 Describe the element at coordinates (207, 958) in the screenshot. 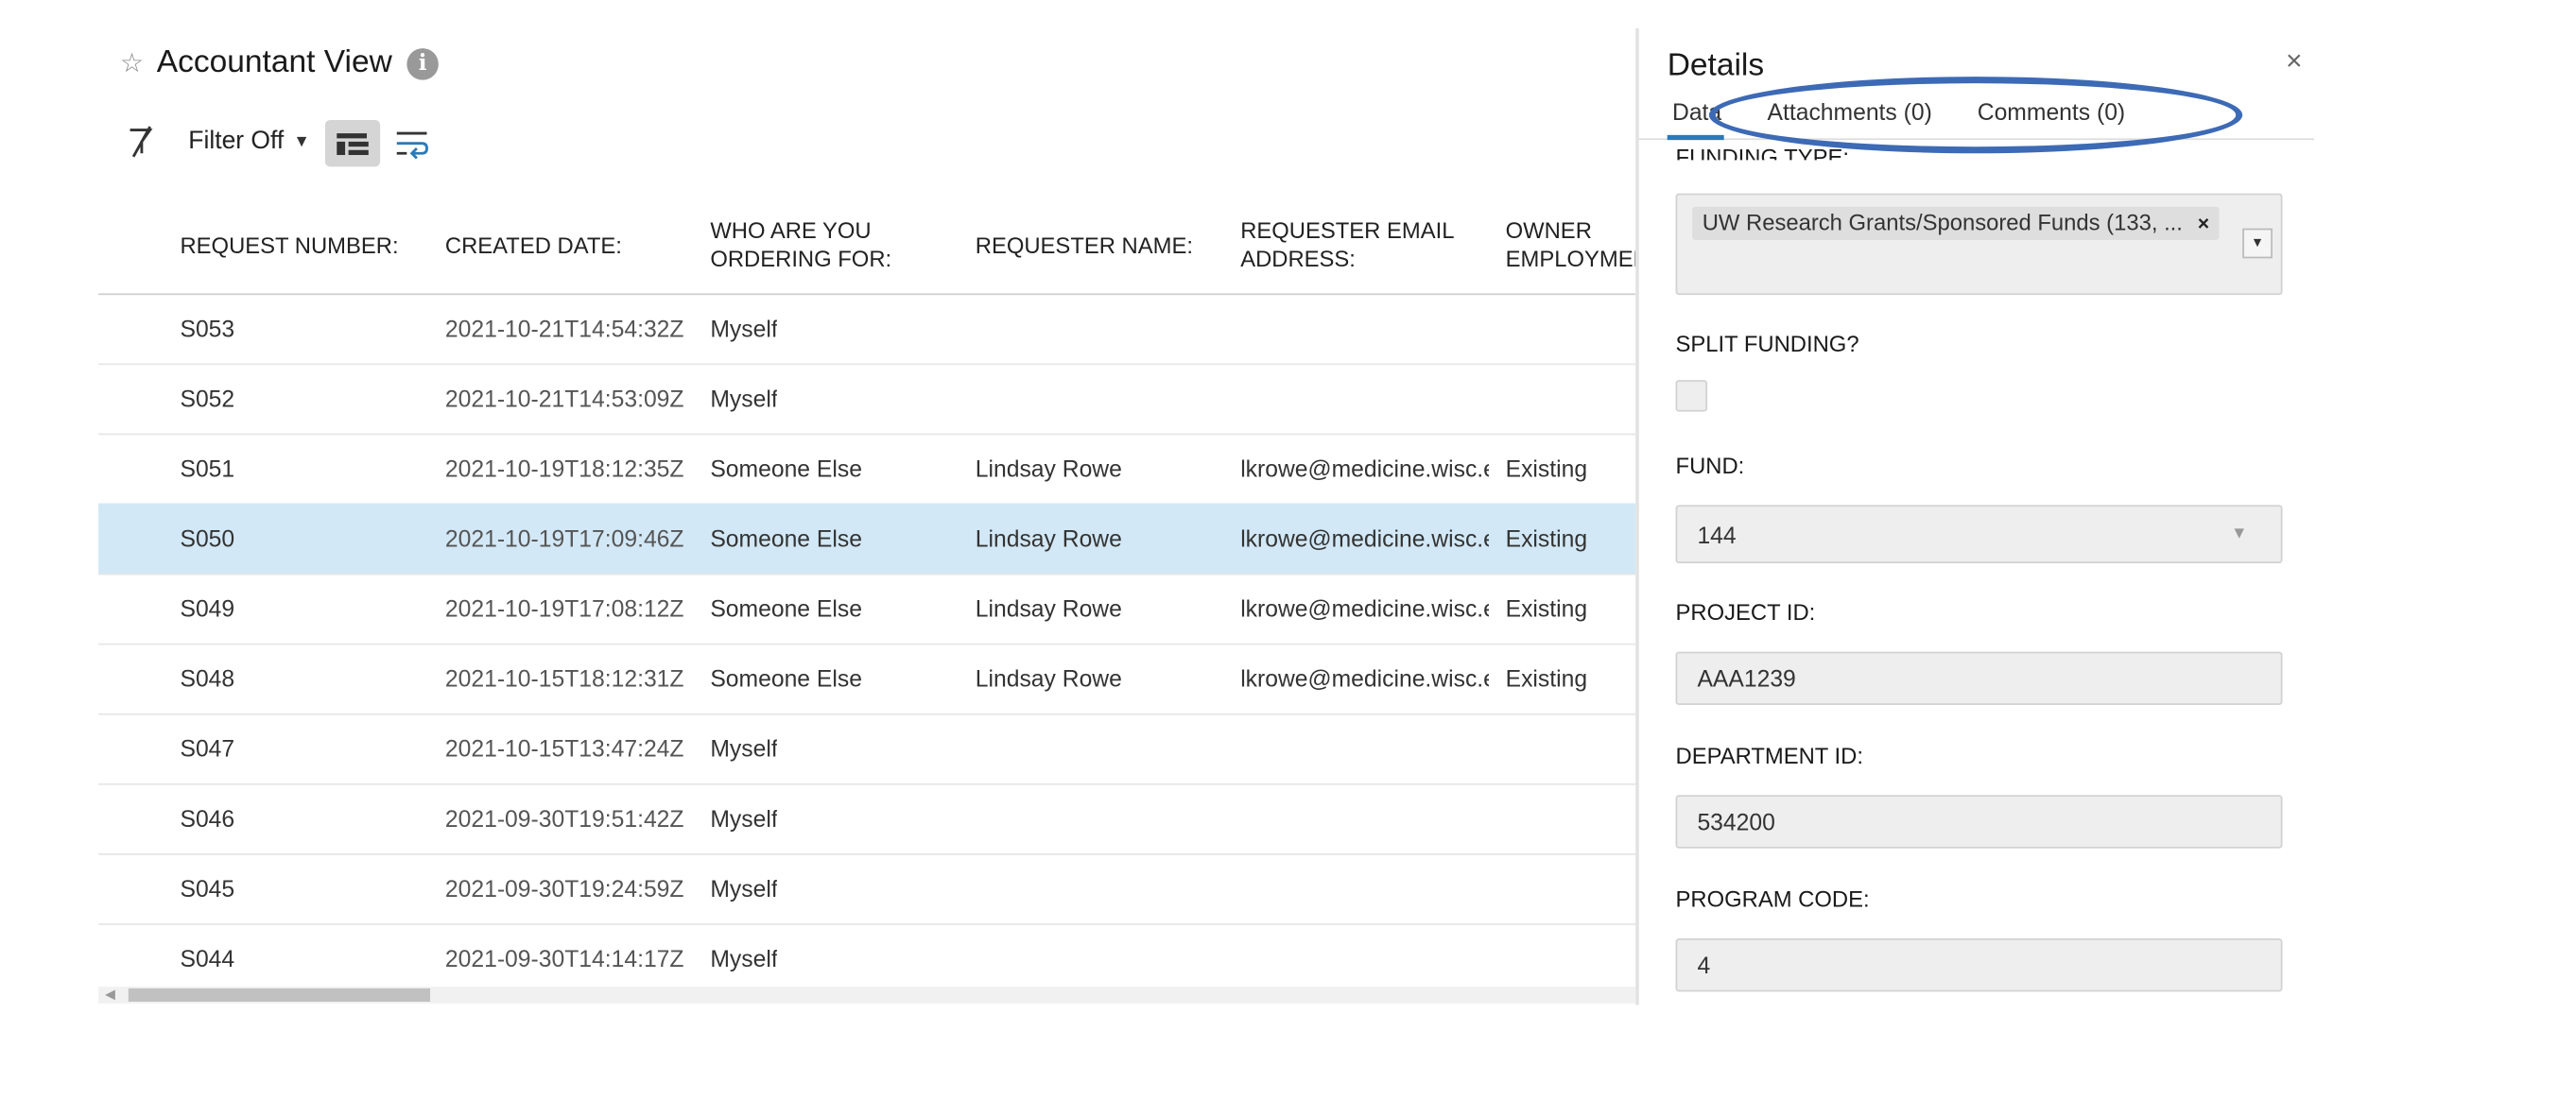

I see `cell-request-number: S044` at that location.